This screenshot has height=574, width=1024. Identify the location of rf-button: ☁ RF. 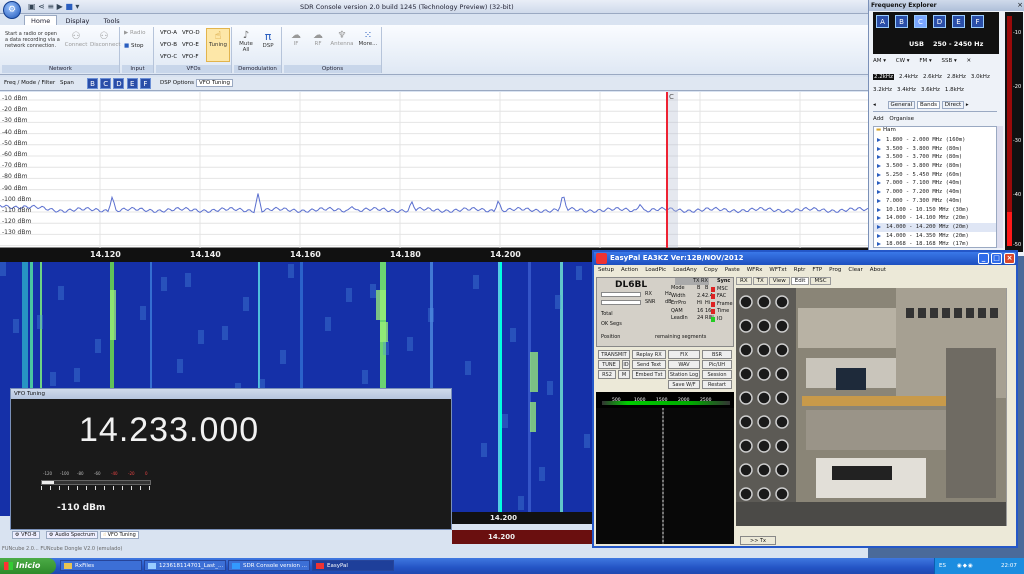
(318, 38).